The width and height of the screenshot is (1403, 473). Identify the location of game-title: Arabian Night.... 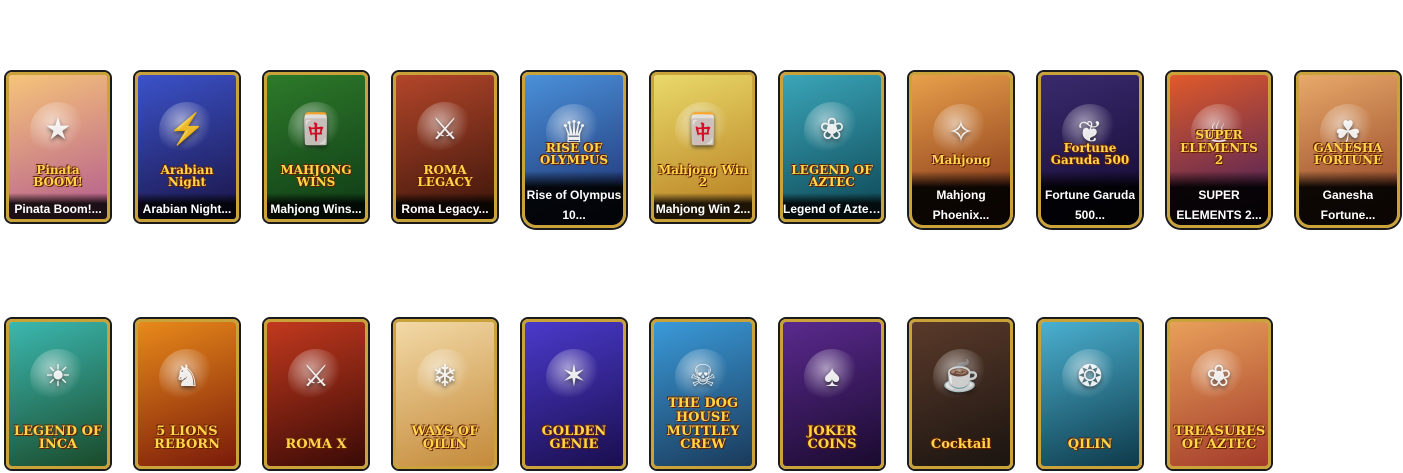
(187, 209).